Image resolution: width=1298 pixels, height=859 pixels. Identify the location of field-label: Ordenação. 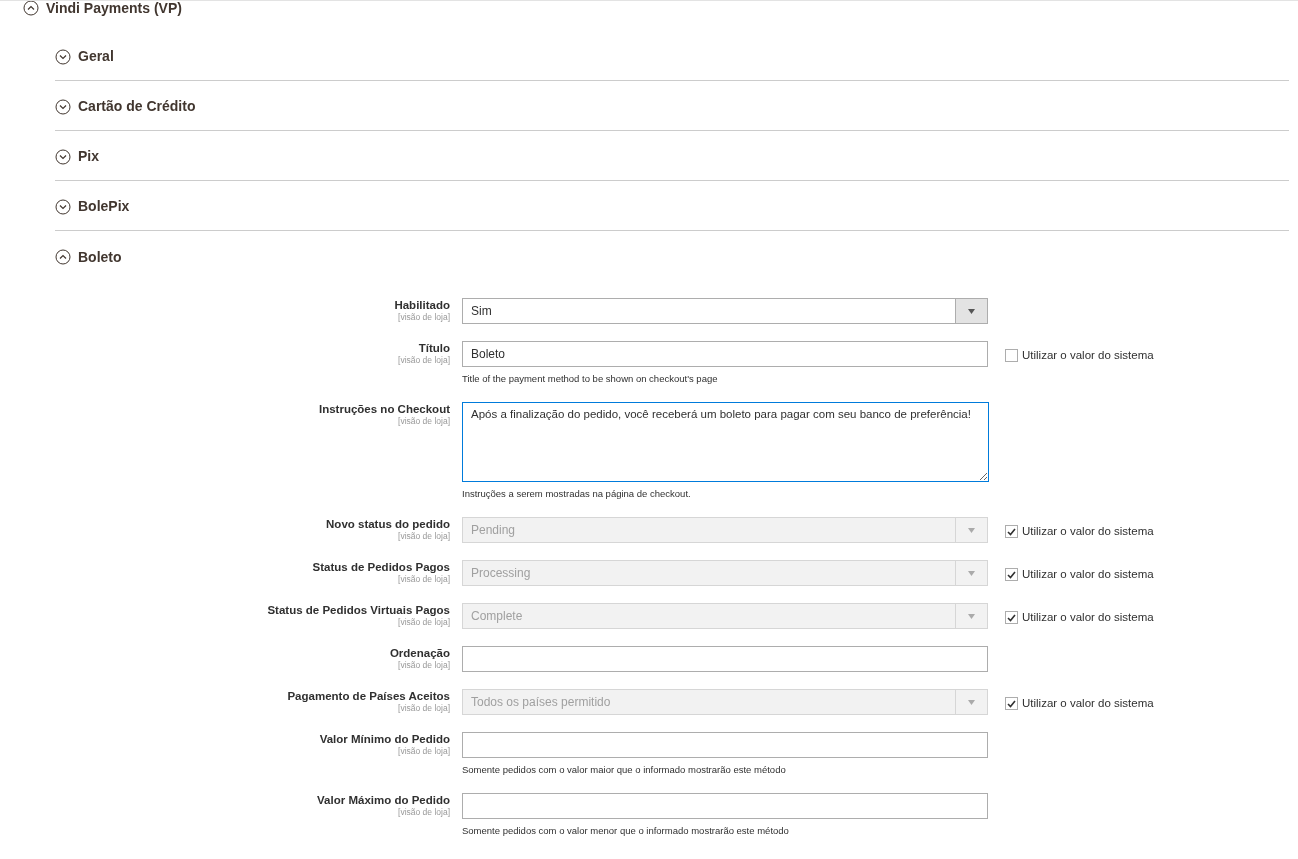
(419, 653).